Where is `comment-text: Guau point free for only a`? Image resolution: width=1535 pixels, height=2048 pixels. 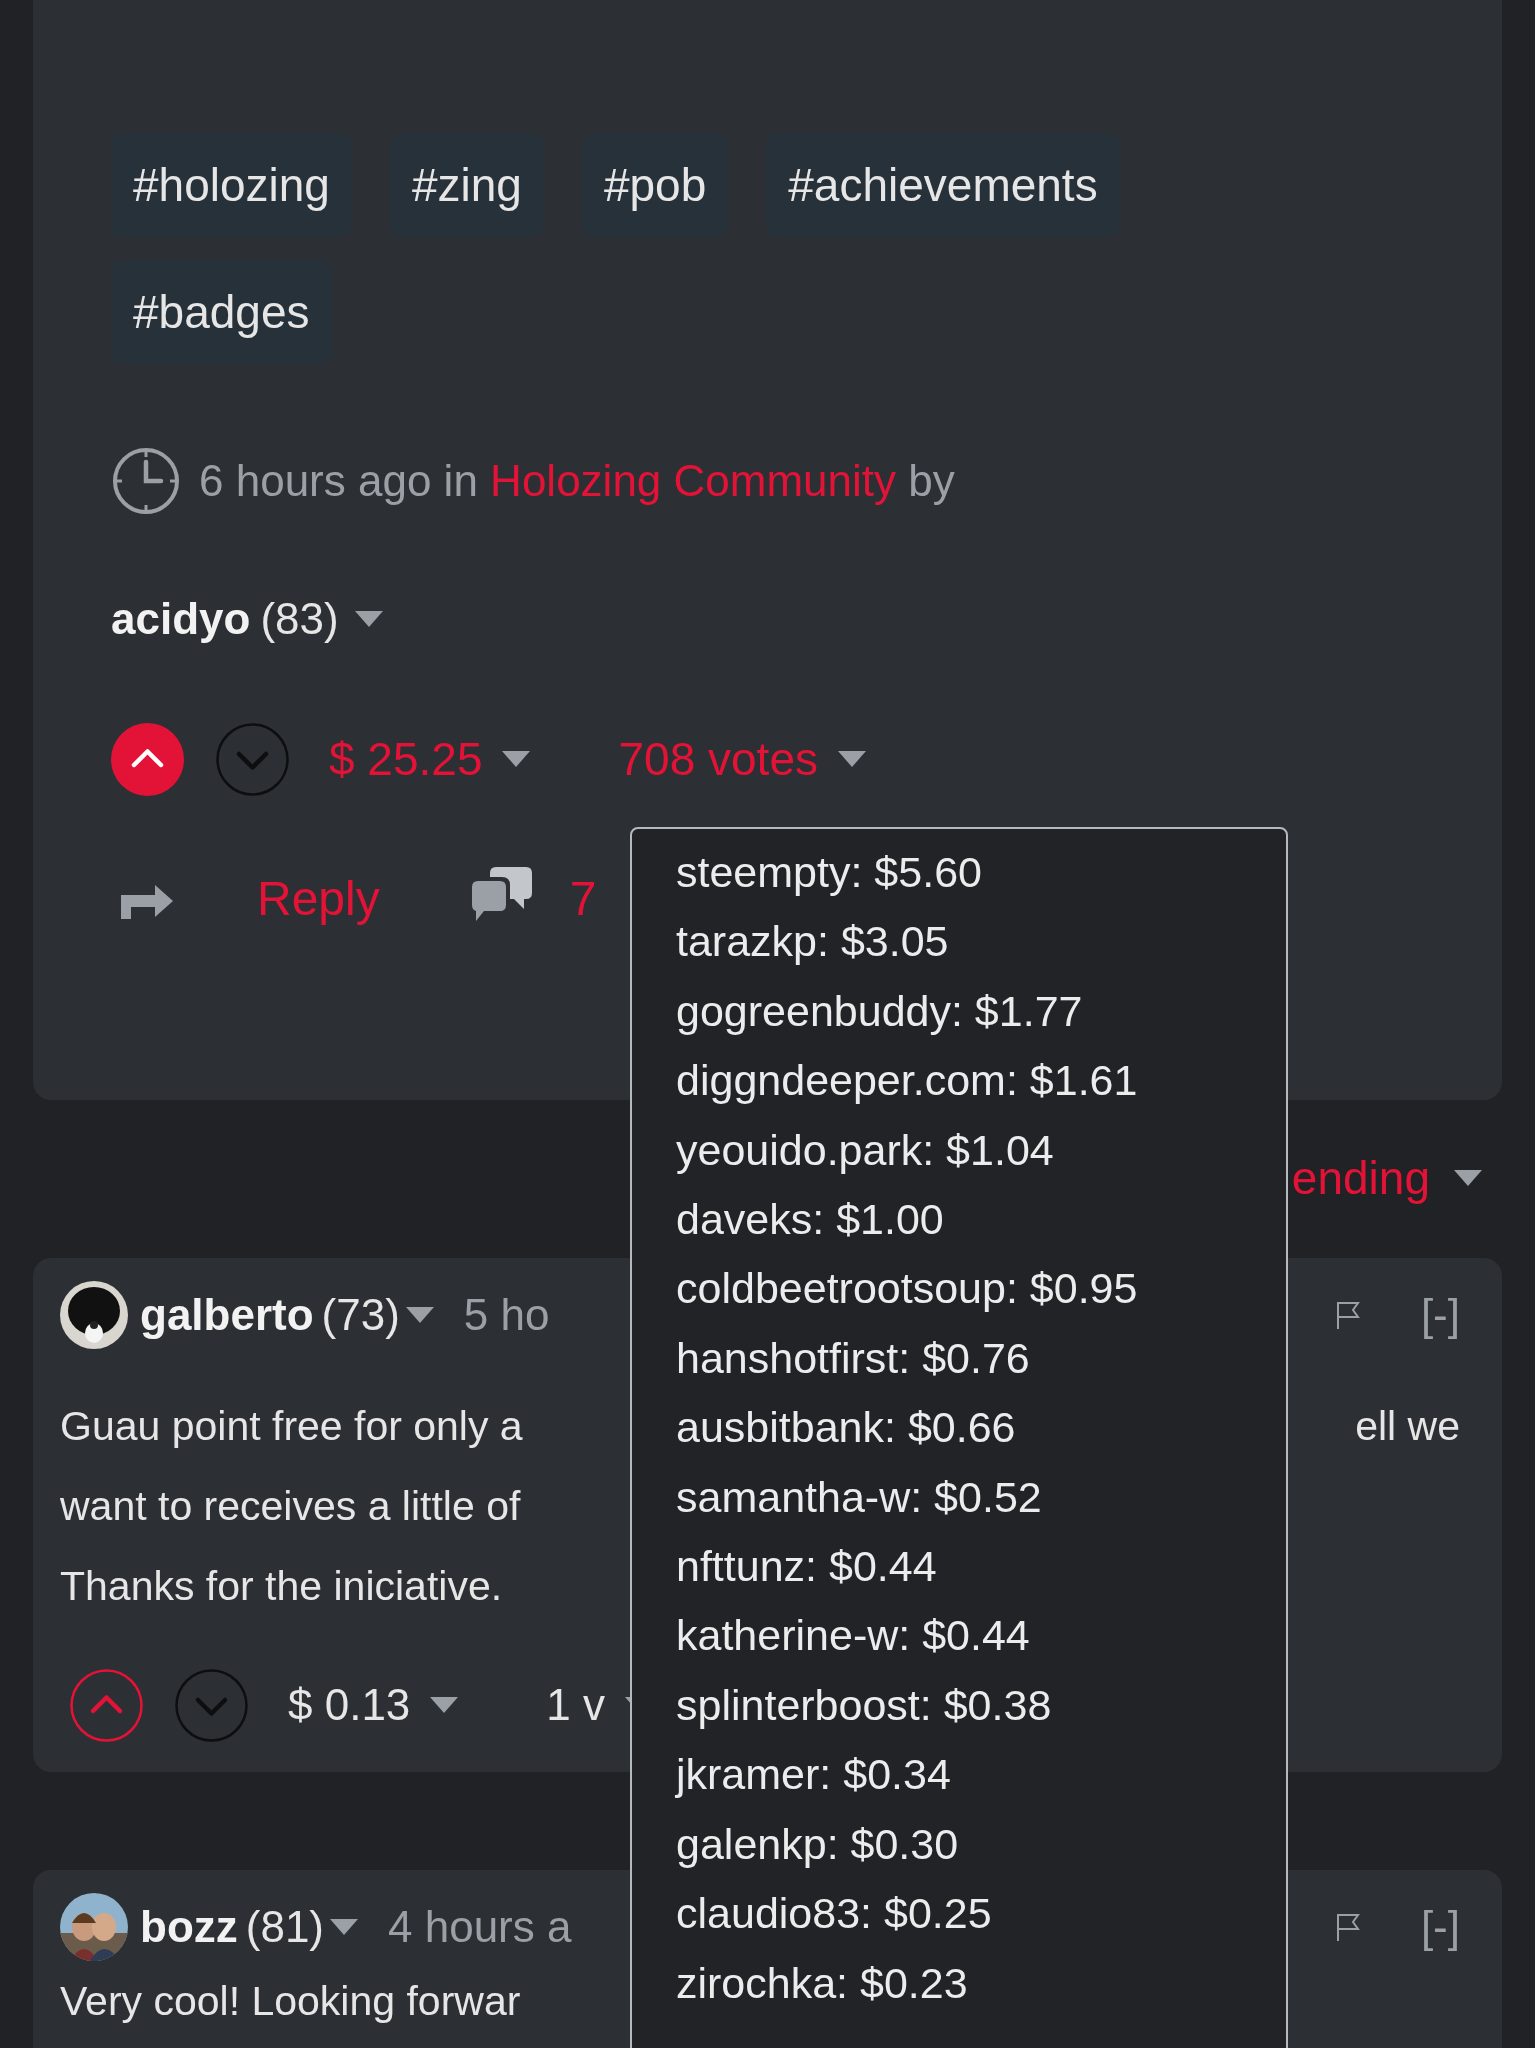
comment-text: Guau point free for only a is located at coordinates (291, 1426).